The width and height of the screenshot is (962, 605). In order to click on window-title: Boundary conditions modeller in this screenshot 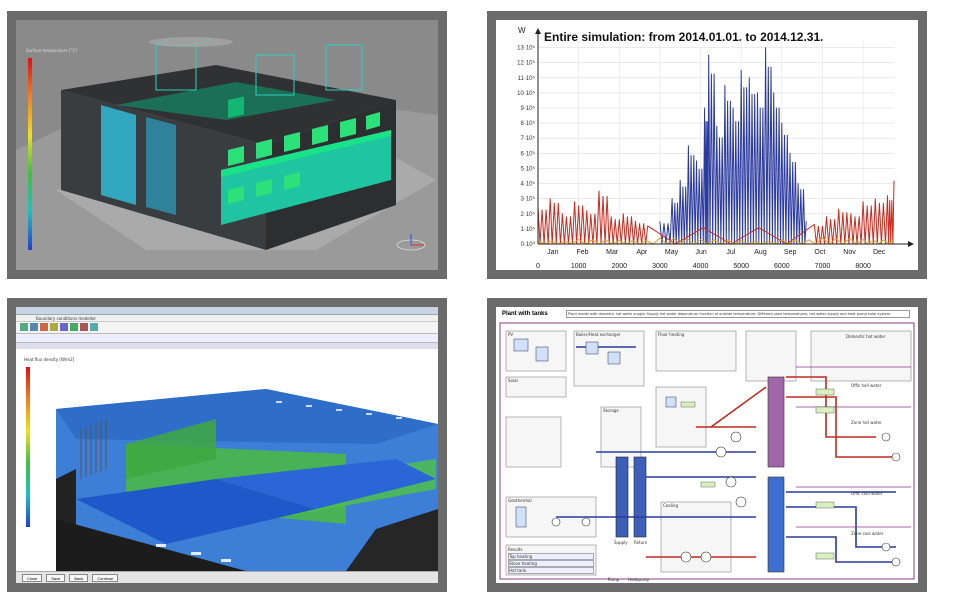, I will do `click(66, 318)`.